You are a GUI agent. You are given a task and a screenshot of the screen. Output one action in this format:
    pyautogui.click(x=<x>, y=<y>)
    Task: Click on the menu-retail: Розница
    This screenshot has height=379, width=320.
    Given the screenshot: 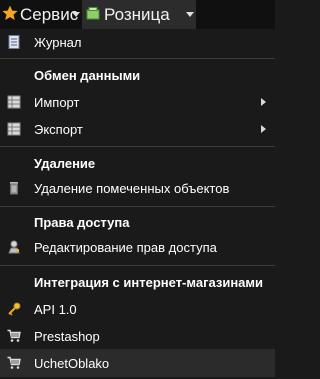 What is the action you would take?
    pyautogui.click(x=139, y=14)
    